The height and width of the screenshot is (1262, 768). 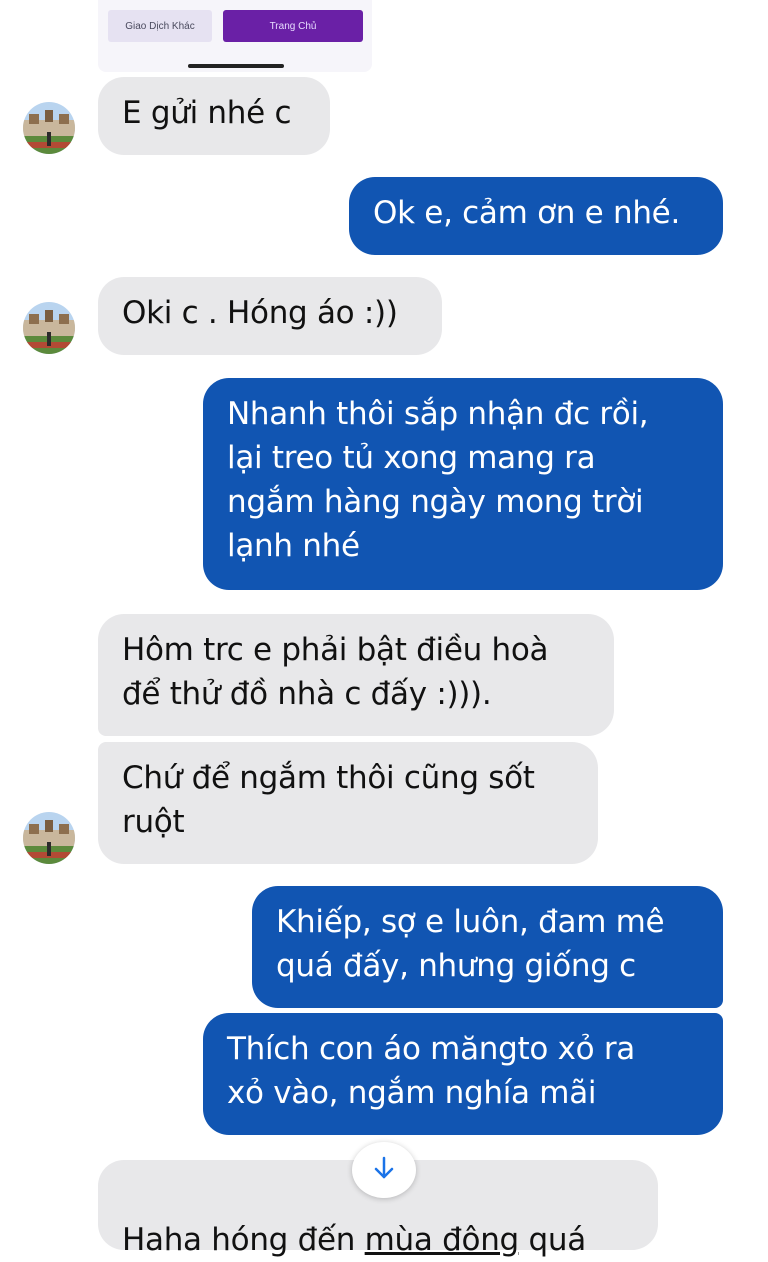 What do you see at coordinates (214, 116) in the screenshot?
I see `incoming-message: E gửi nhé c` at bounding box center [214, 116].